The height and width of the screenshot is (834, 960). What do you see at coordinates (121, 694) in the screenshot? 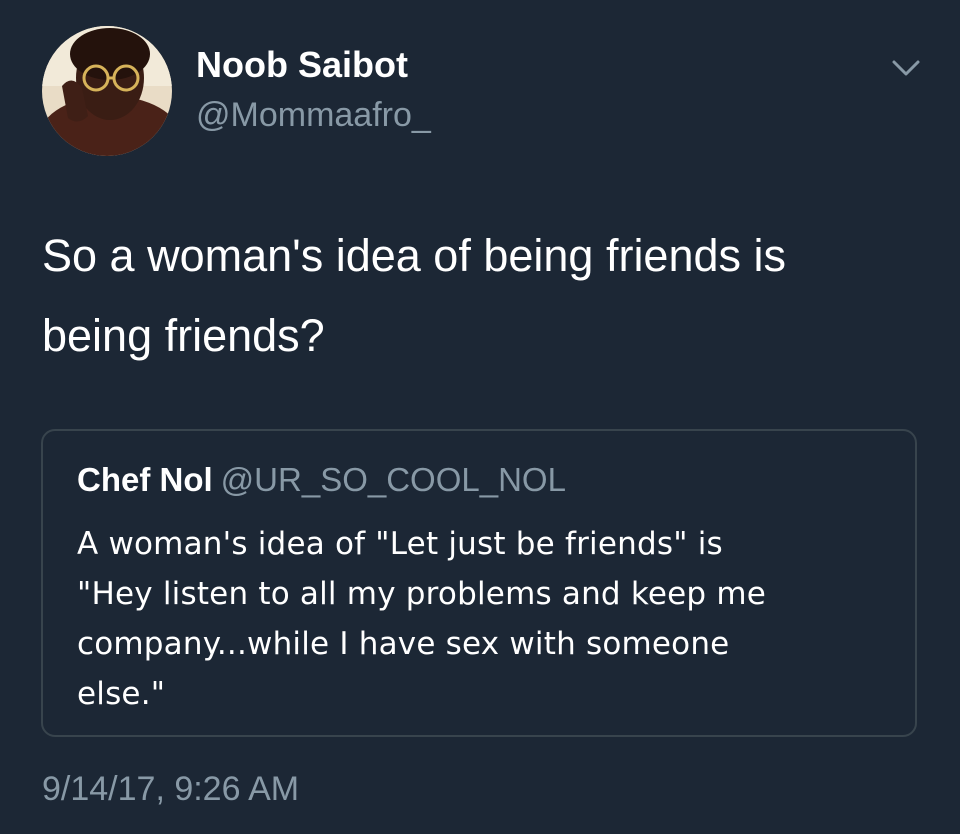
I see `quoted-text-line: else."` at bounding box center [121, 694].